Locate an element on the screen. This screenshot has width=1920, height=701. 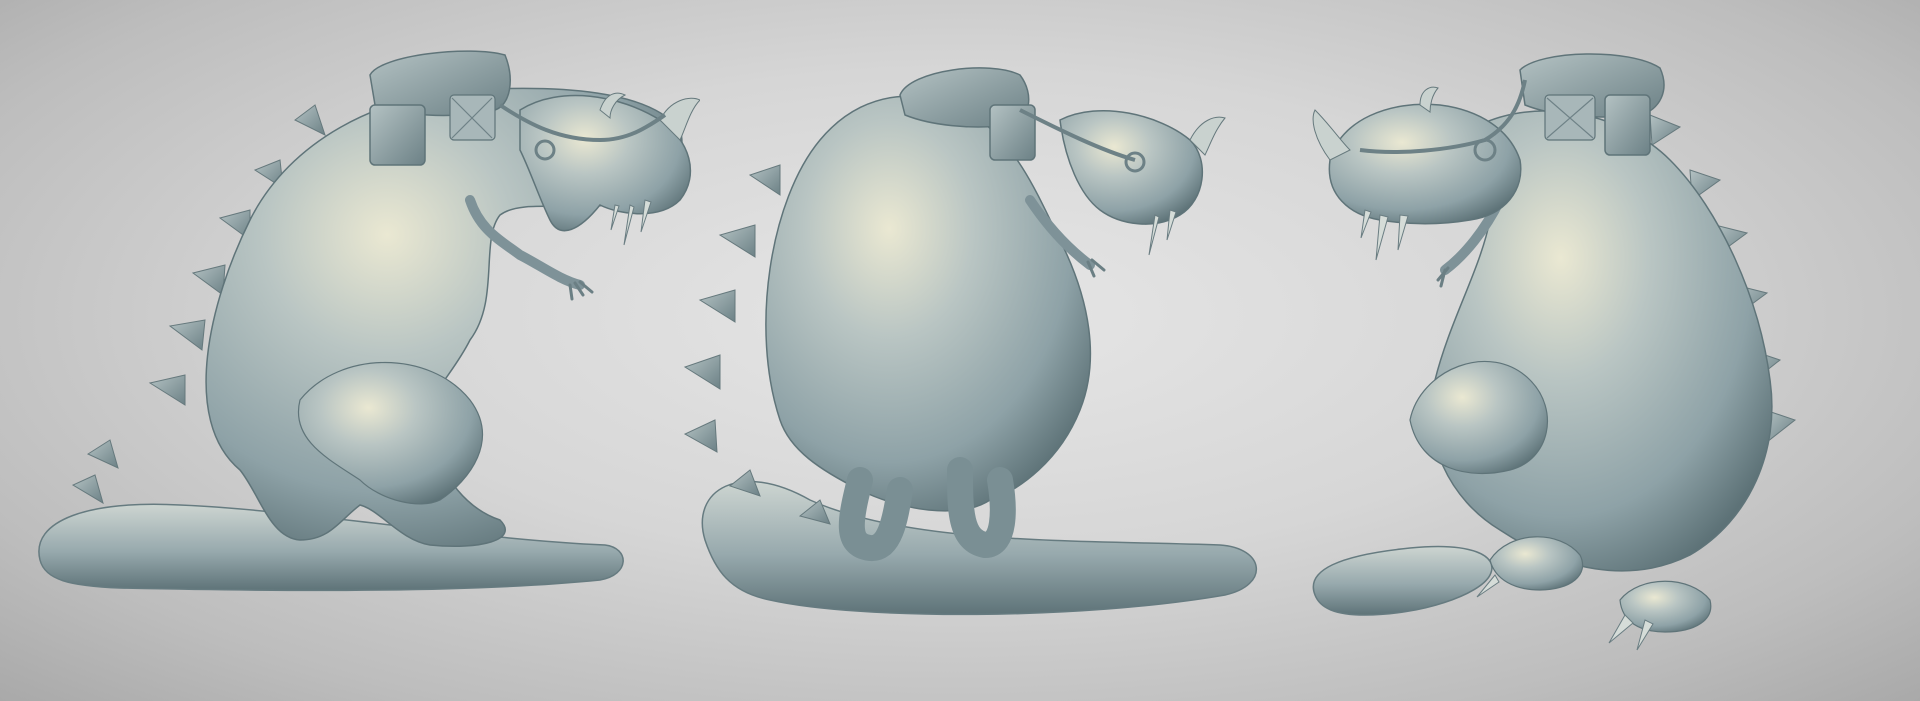
creature-body is located at coordinates (928, 303).